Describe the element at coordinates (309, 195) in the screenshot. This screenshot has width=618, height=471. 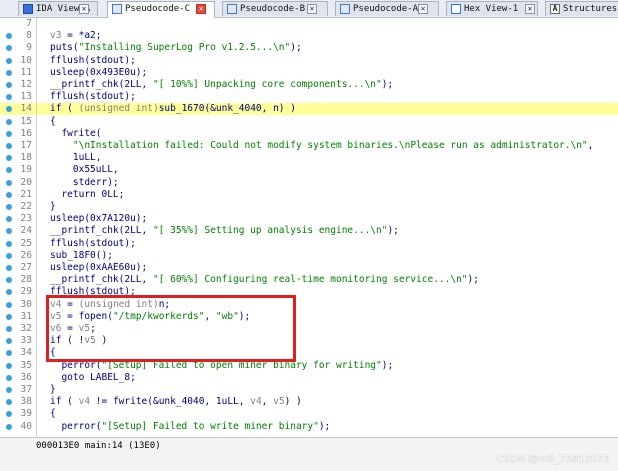
I see `code-line: 21 return 0LL;` at that location.